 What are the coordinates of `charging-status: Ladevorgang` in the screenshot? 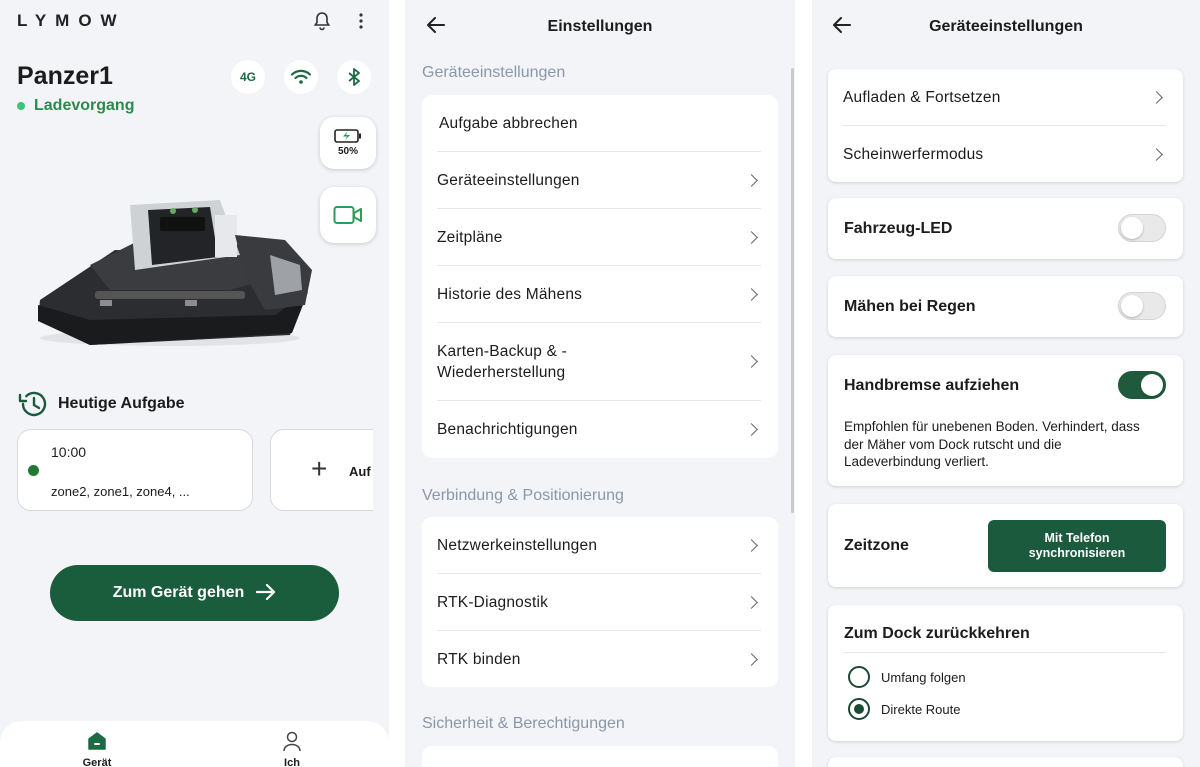 It's located at (75, 106).